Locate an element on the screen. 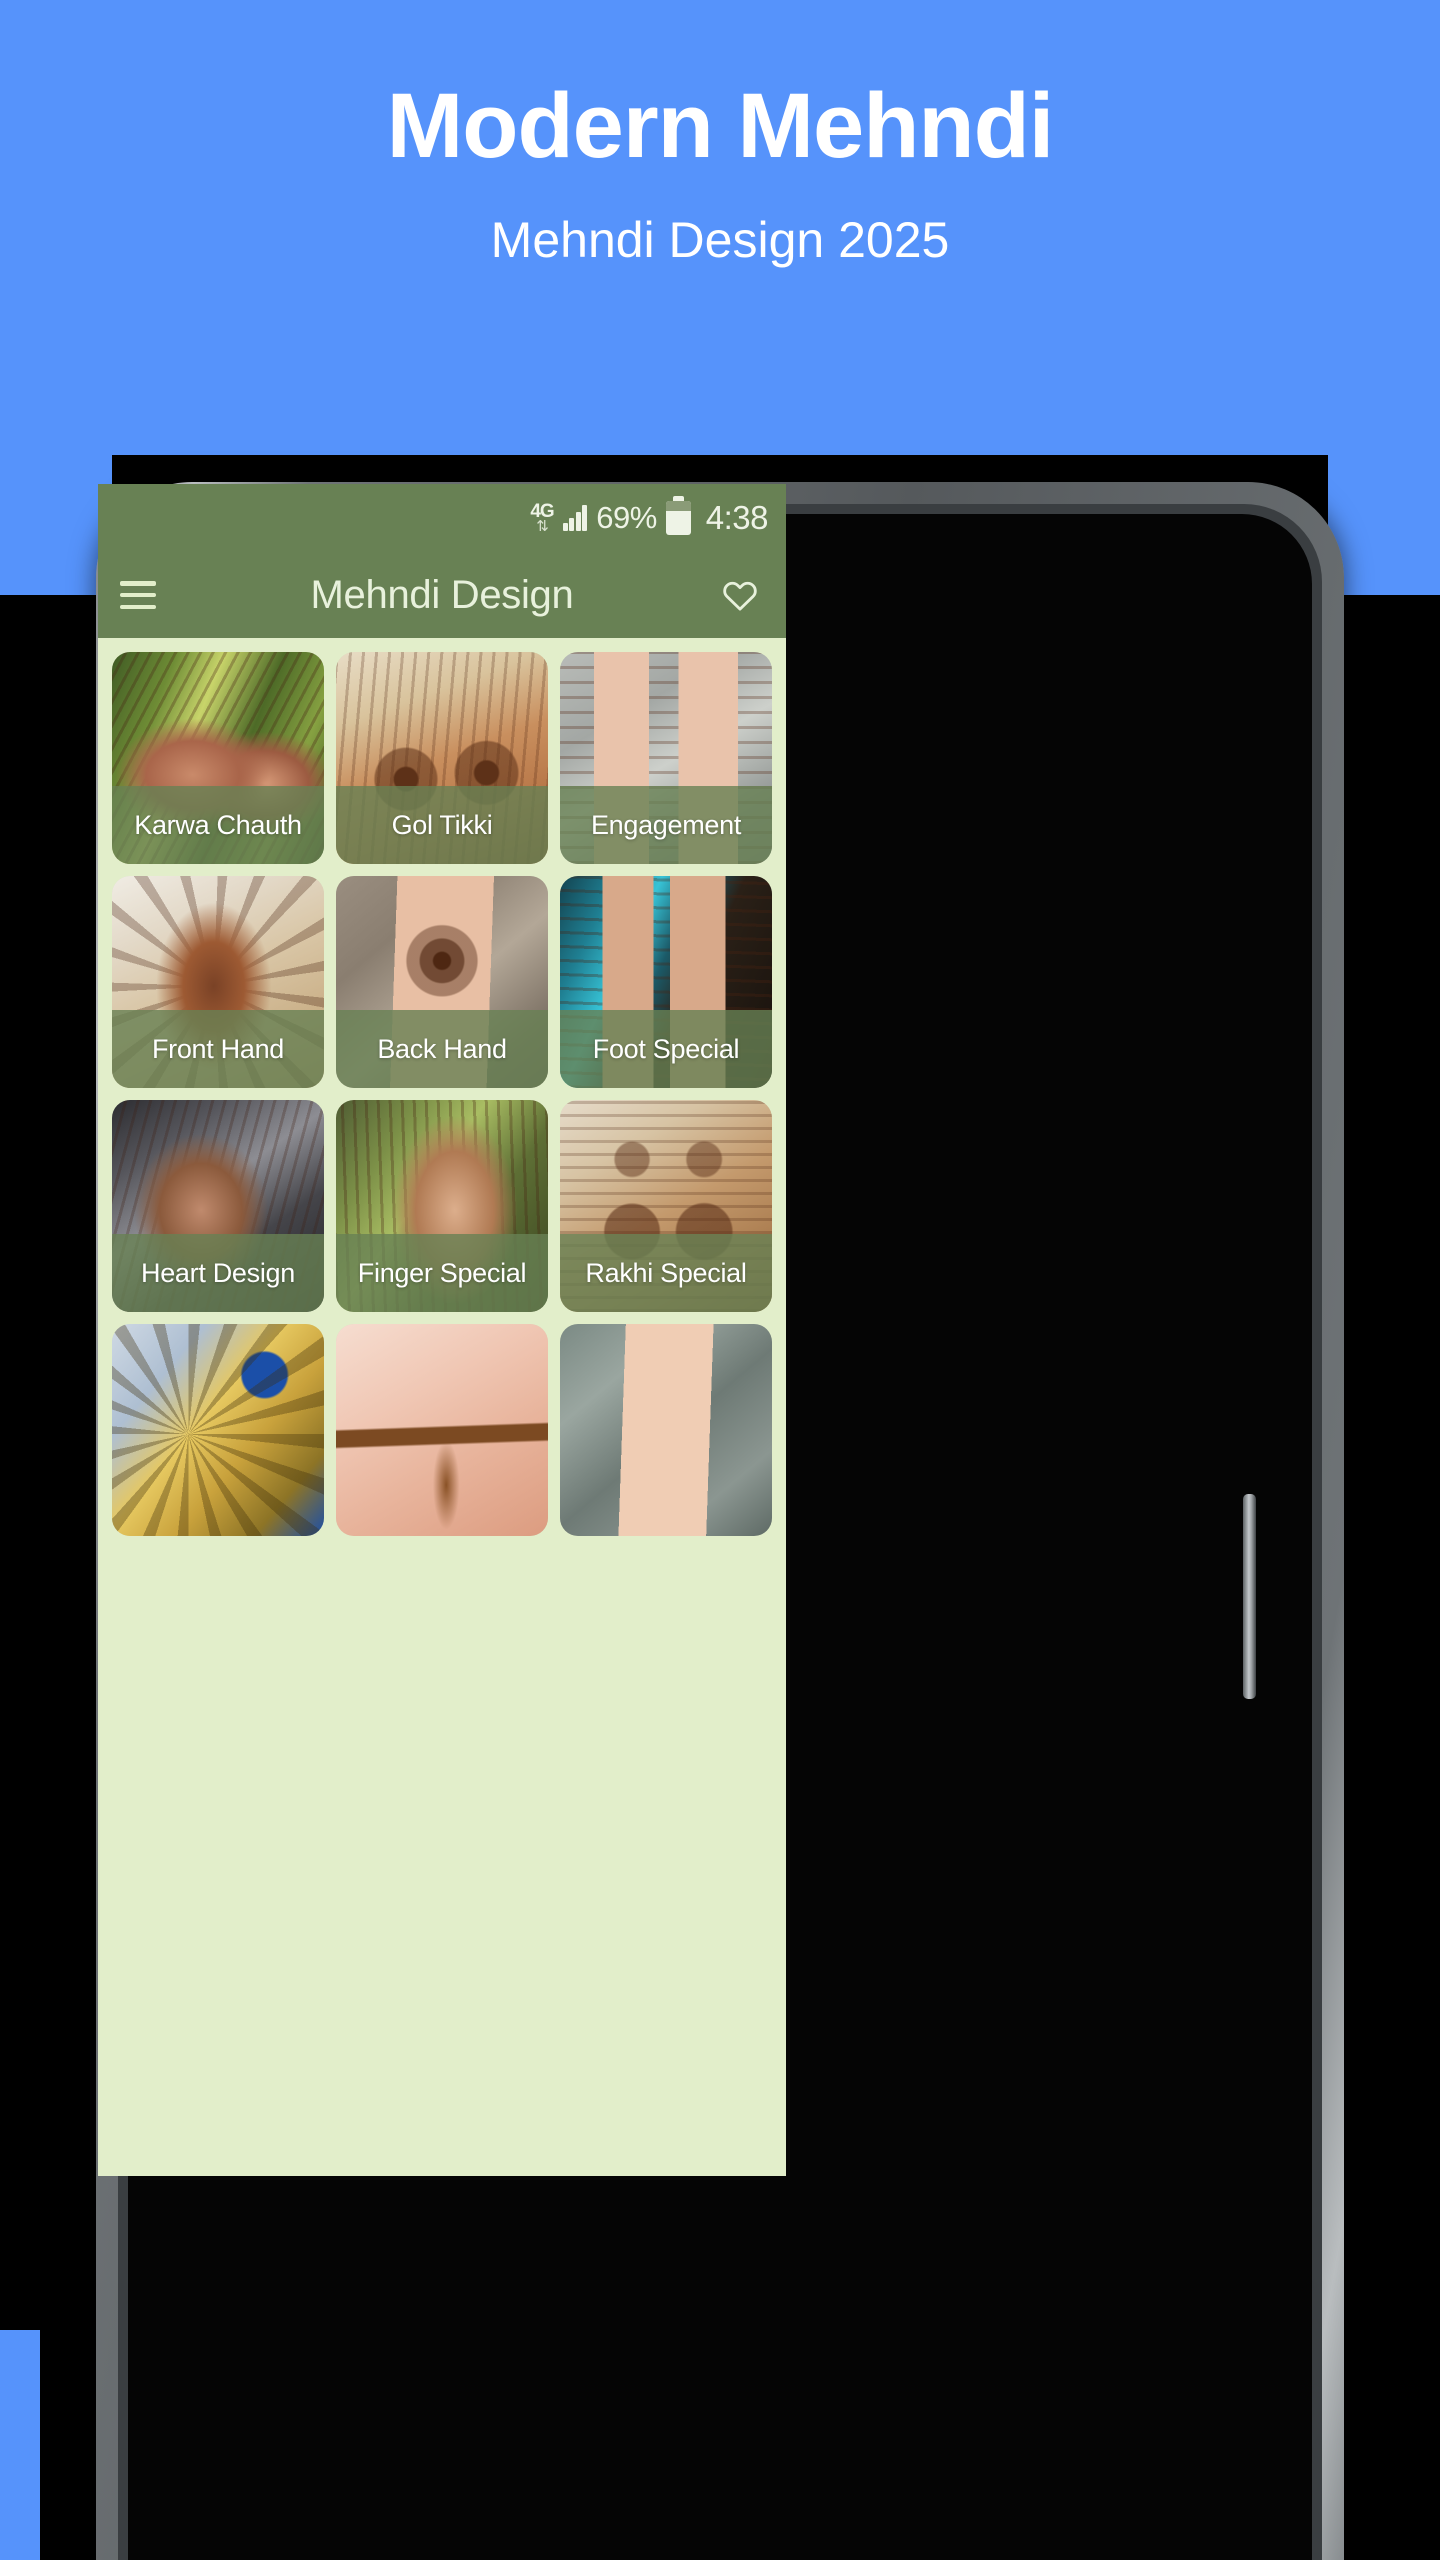 The height and width of the screenshot is (2560, 1440). network-type-icon: 4G ⇅ is located at coordinates (542, 518).